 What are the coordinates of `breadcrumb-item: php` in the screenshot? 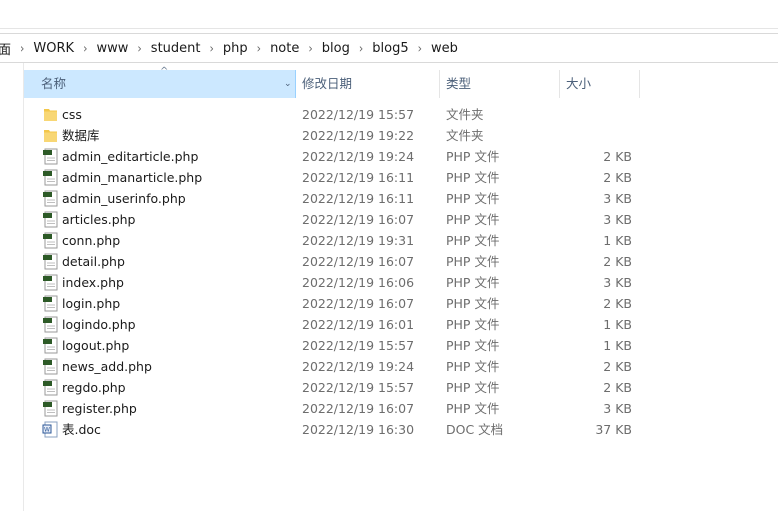 It's located at (235, 48).